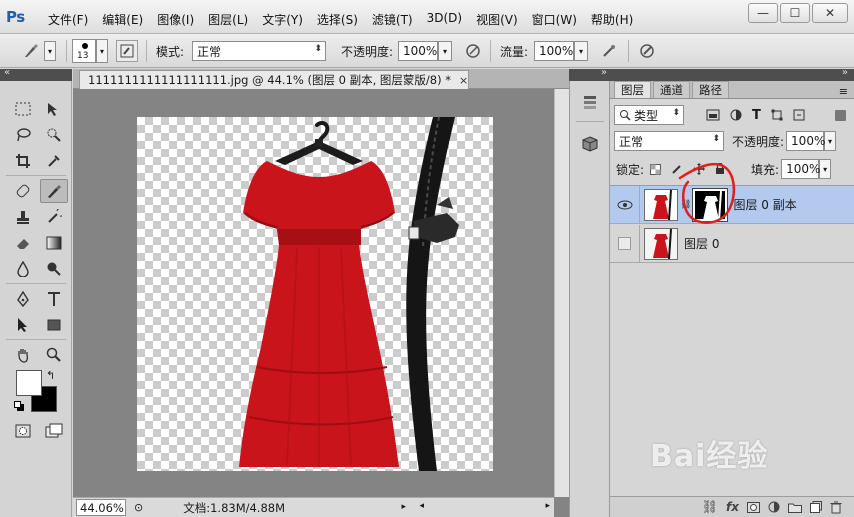 The width and height of the screenshot is (854, 517). I want to click on eraser-tool, so click(23, 243).